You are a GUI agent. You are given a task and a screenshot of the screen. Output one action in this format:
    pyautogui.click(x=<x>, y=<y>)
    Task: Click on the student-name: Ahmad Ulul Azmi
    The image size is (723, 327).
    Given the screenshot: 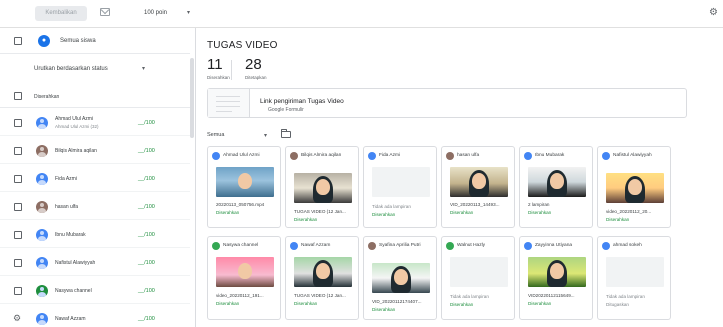 What is the action you would take?
    pyautogui.click(x=74, y=119)
    